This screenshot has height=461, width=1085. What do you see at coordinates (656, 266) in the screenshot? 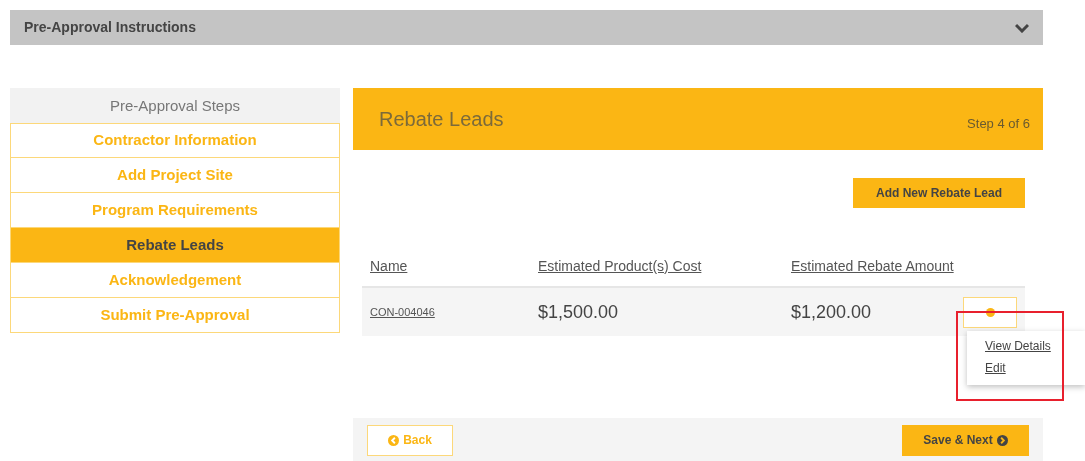
I see `column-header: Estimated Product(s) Cost` at bounding box center [656, 266].